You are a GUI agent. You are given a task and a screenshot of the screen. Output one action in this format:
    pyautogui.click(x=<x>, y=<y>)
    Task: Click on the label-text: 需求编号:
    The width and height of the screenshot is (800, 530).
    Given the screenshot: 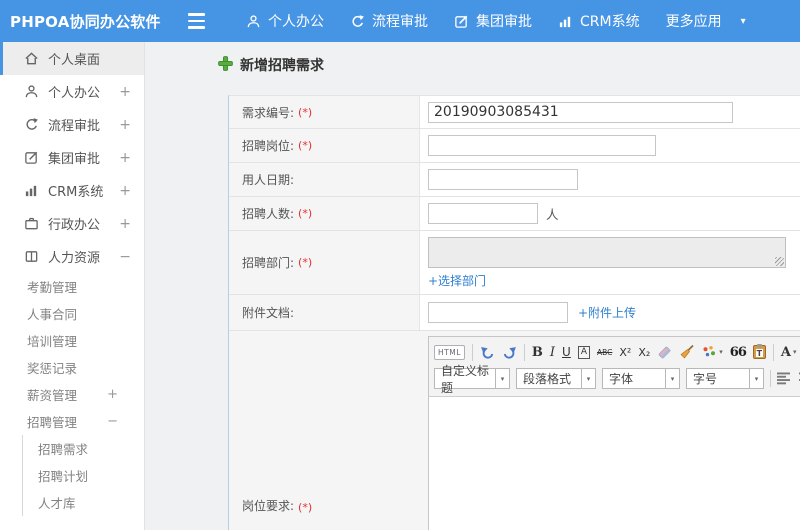 What is the action you would take?
    pyautogui.click(x=268, y=112)
    